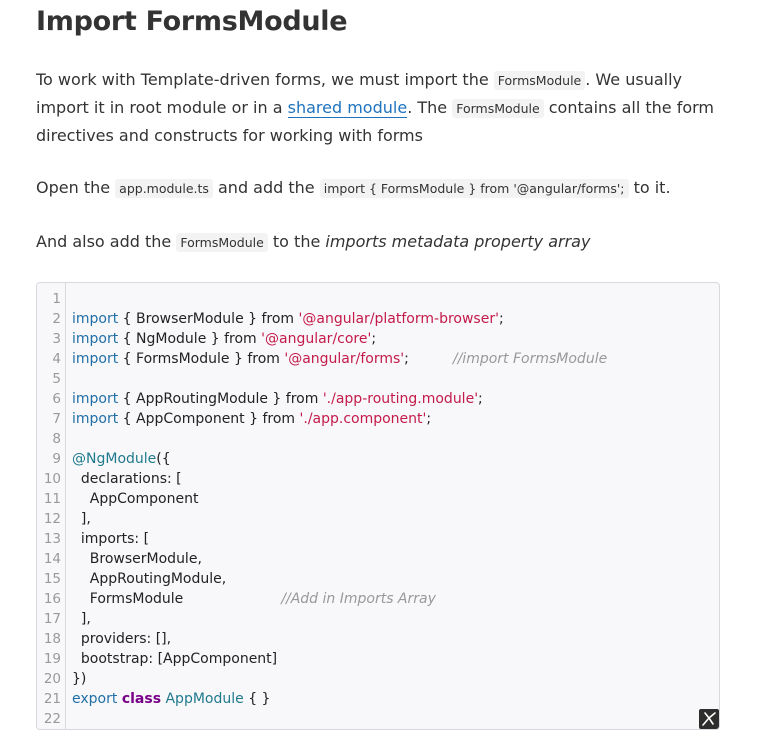 The width and height of the screenshot is (760, 747). What do you see at coordinates (378, 539) in the screenshot?
I see `code-line: 13 imports: [` at bounding box center [378, 539].